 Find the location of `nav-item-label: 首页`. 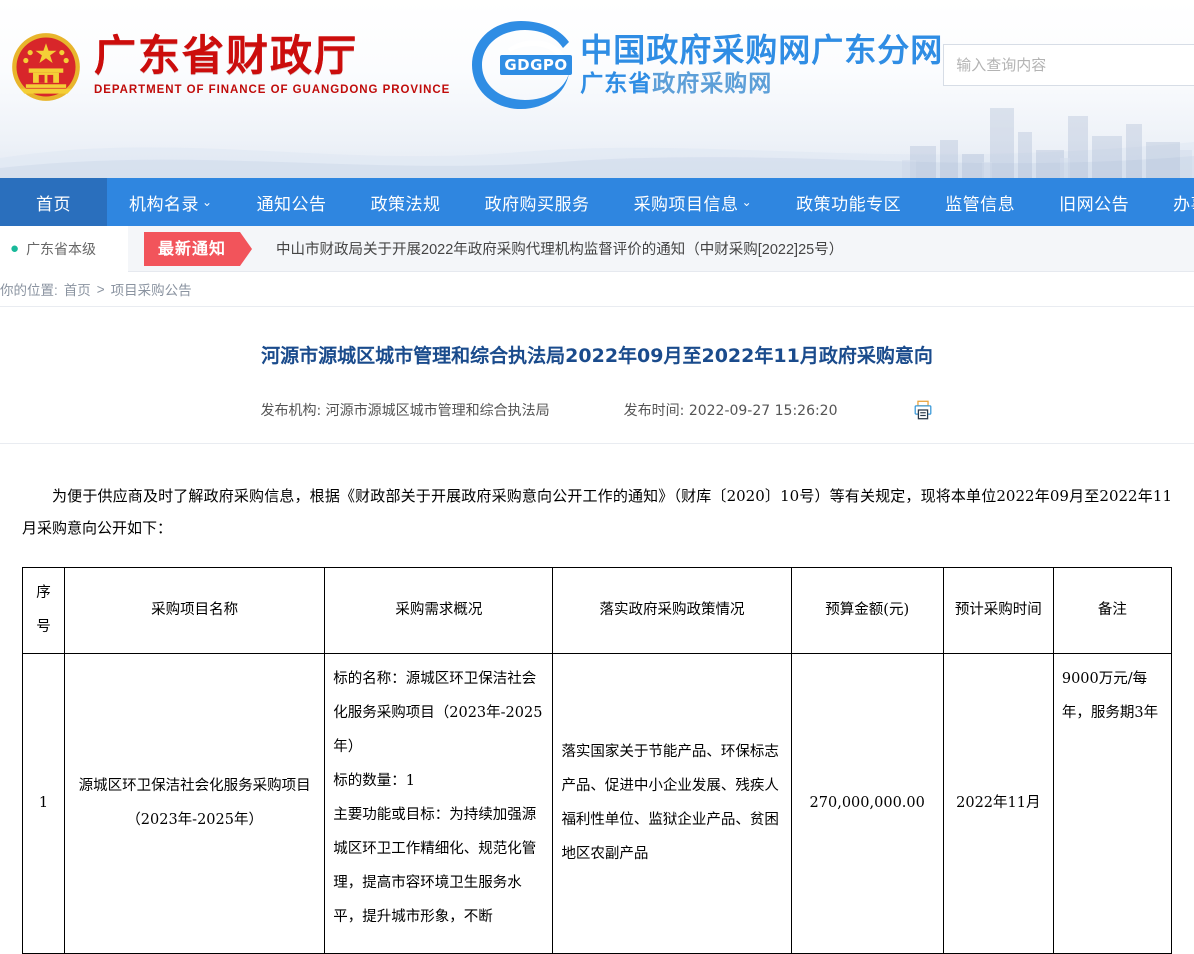

nav-item-label: 首页 is located at coordinates (53, 204).